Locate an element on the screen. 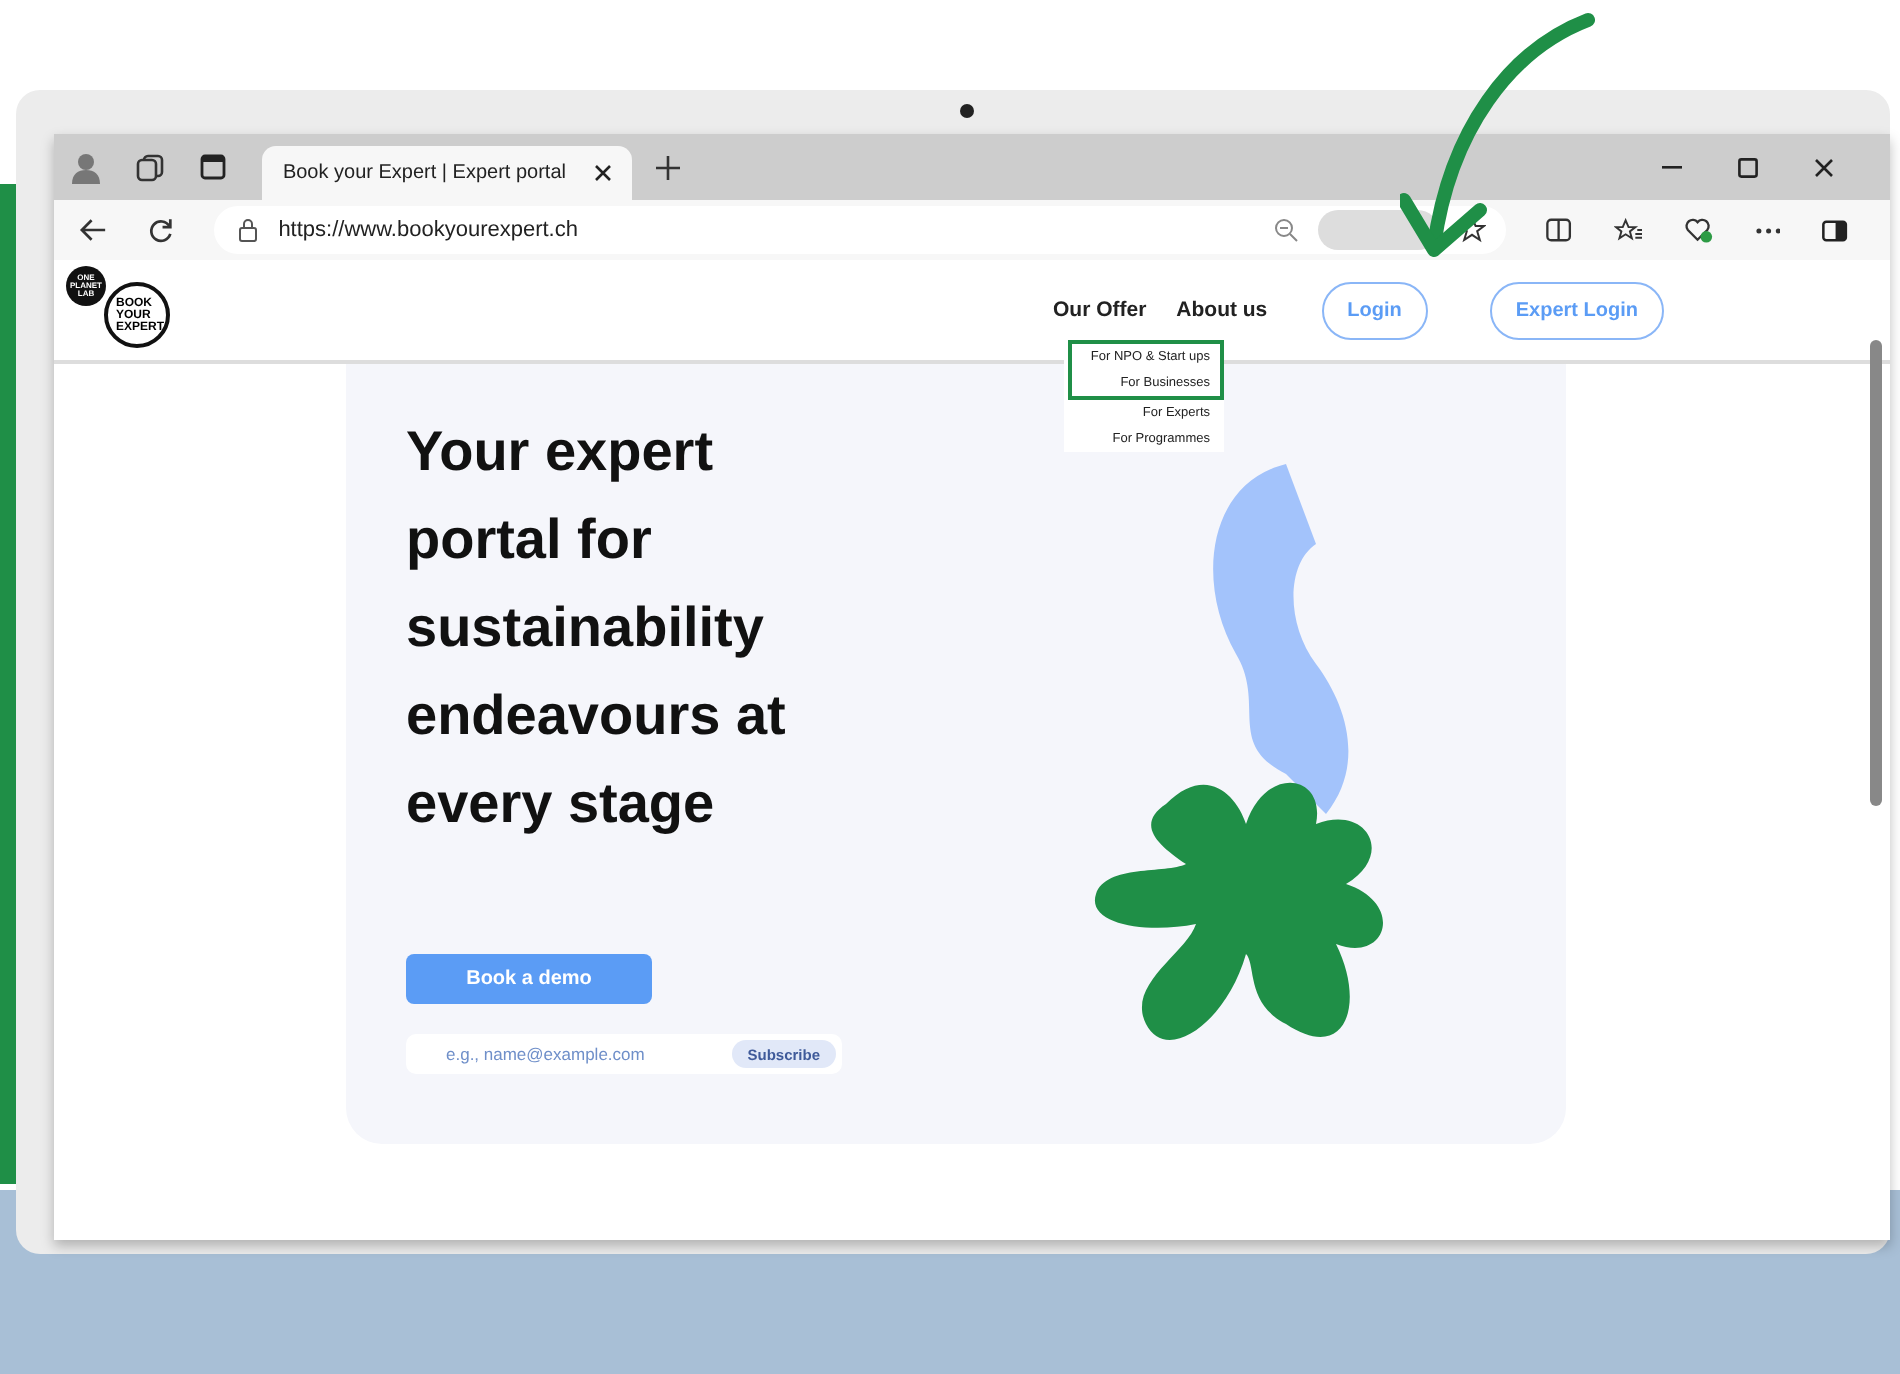  split-screen-icon is located at coordinates (1559, 230).